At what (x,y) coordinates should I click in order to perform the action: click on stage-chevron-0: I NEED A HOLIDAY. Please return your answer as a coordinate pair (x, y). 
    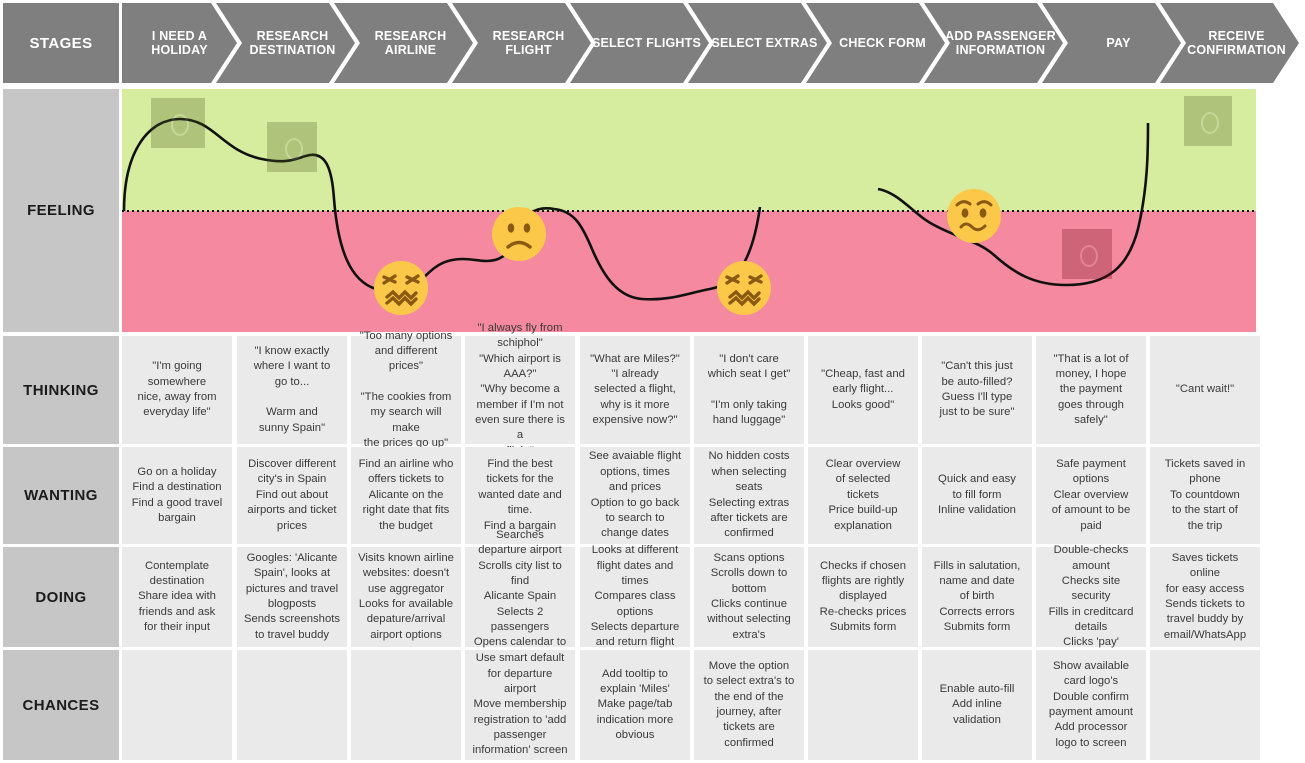
    Looking at the image, I should click on (179, 43).